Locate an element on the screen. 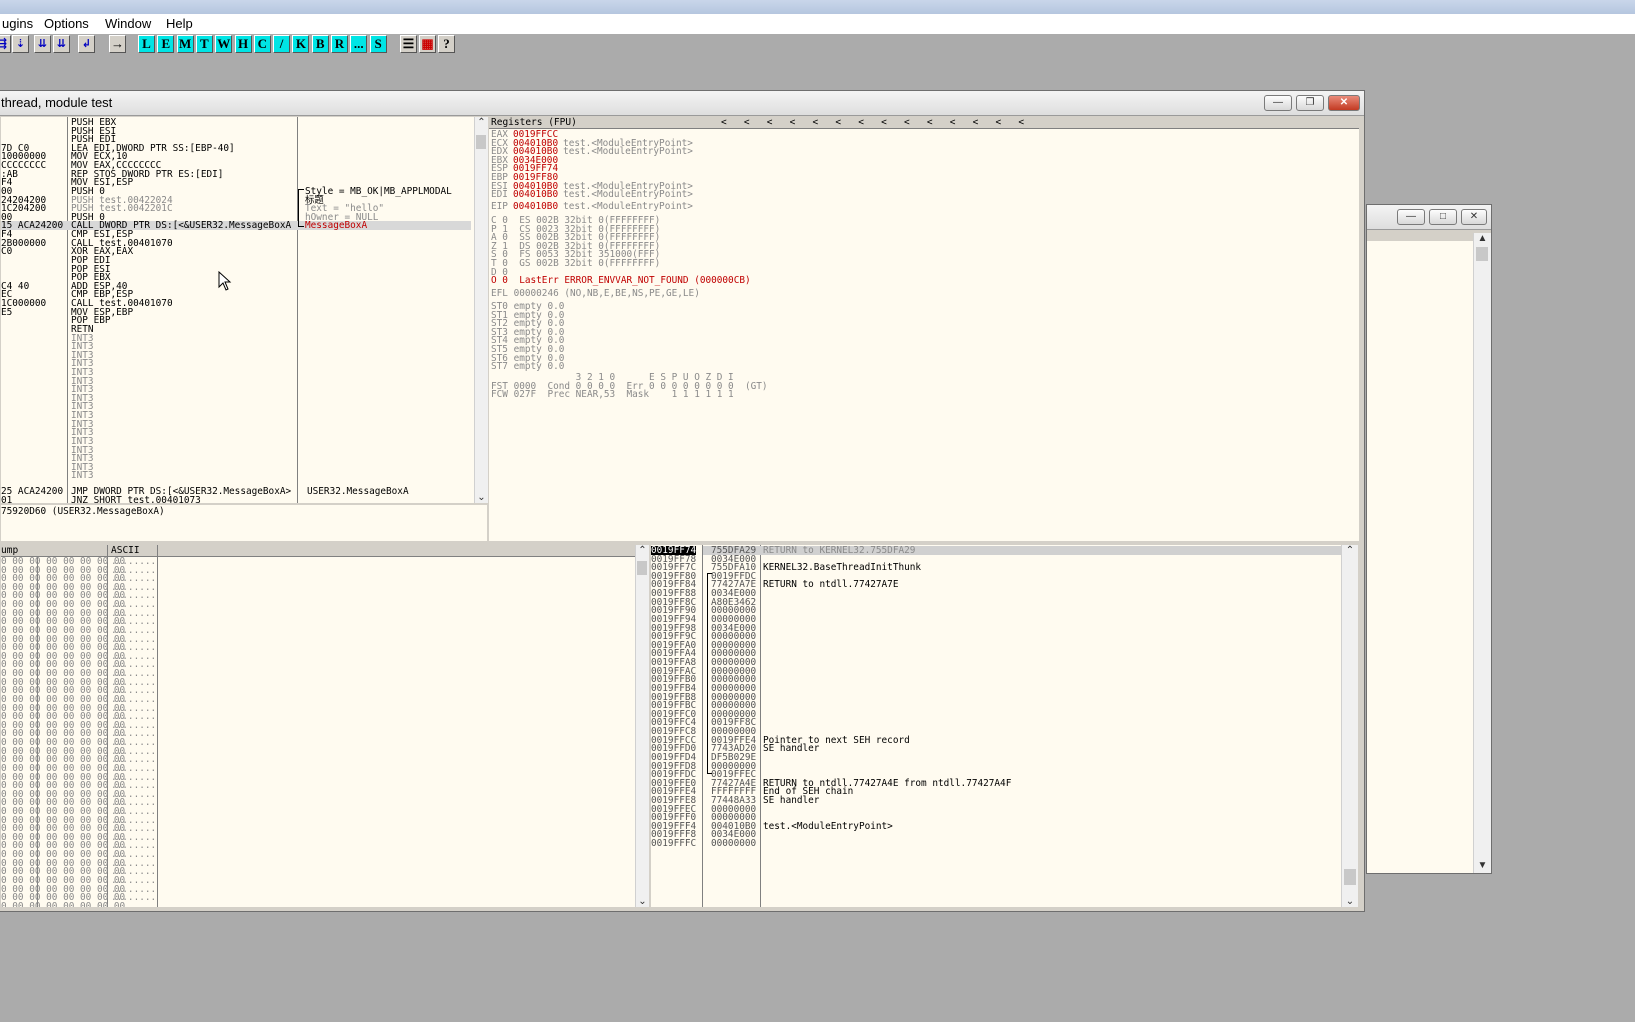 This screenshot has width=1635, height=1022. disasm-instruction: JNZ SHORT test.00401073 is located at coordinates (136, 499).